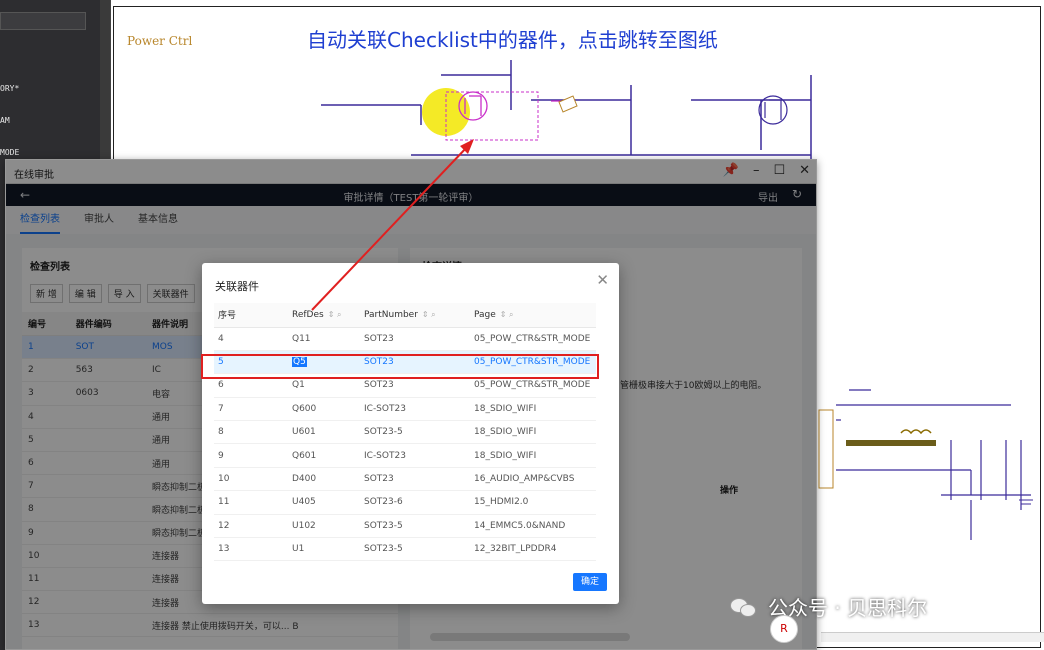  Describe the element at coordinates (784, 629) in the screenshot. I see `avatar: R` at that location.